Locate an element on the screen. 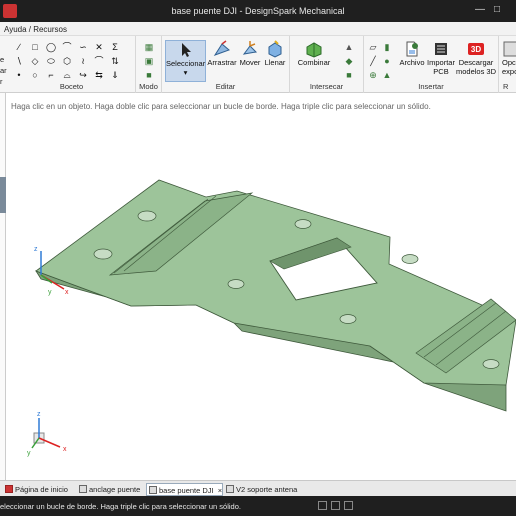 The image size is (516, 516). three-point-arc-icon: ⌐ is located at coordinates (51, 75).